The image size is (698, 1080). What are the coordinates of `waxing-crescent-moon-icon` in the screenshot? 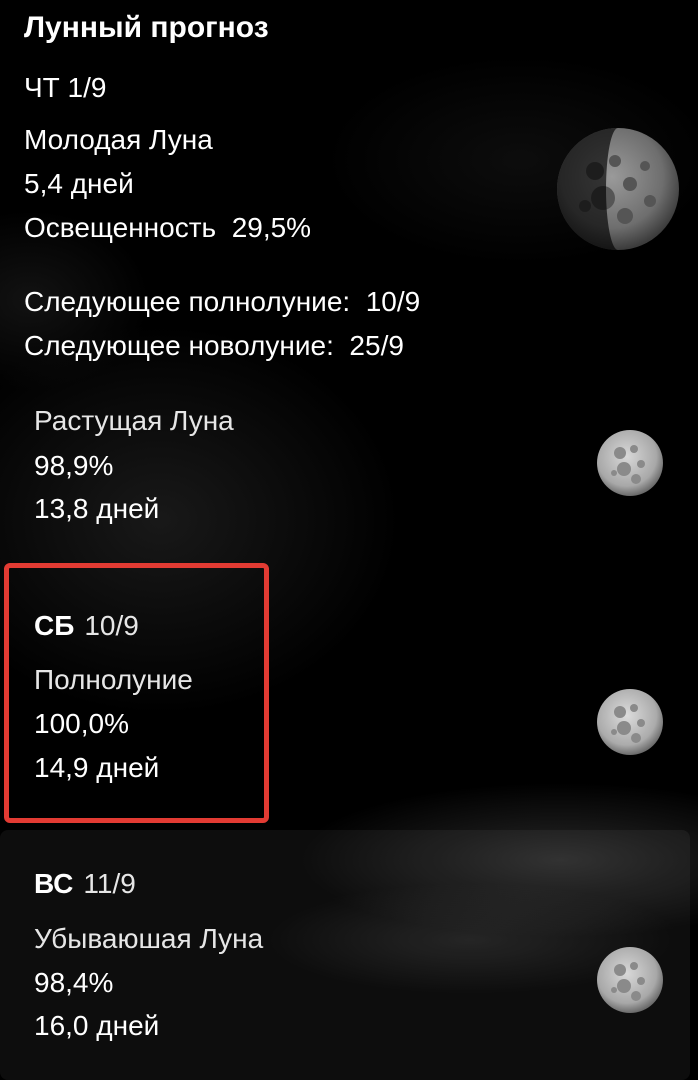 It's located at (618, 189).